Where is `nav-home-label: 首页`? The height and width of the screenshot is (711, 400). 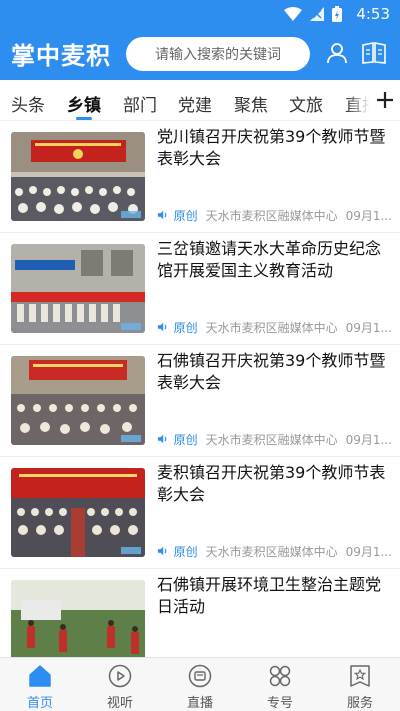
nav-home-label: 首页 is located at coordinates (39, 703).